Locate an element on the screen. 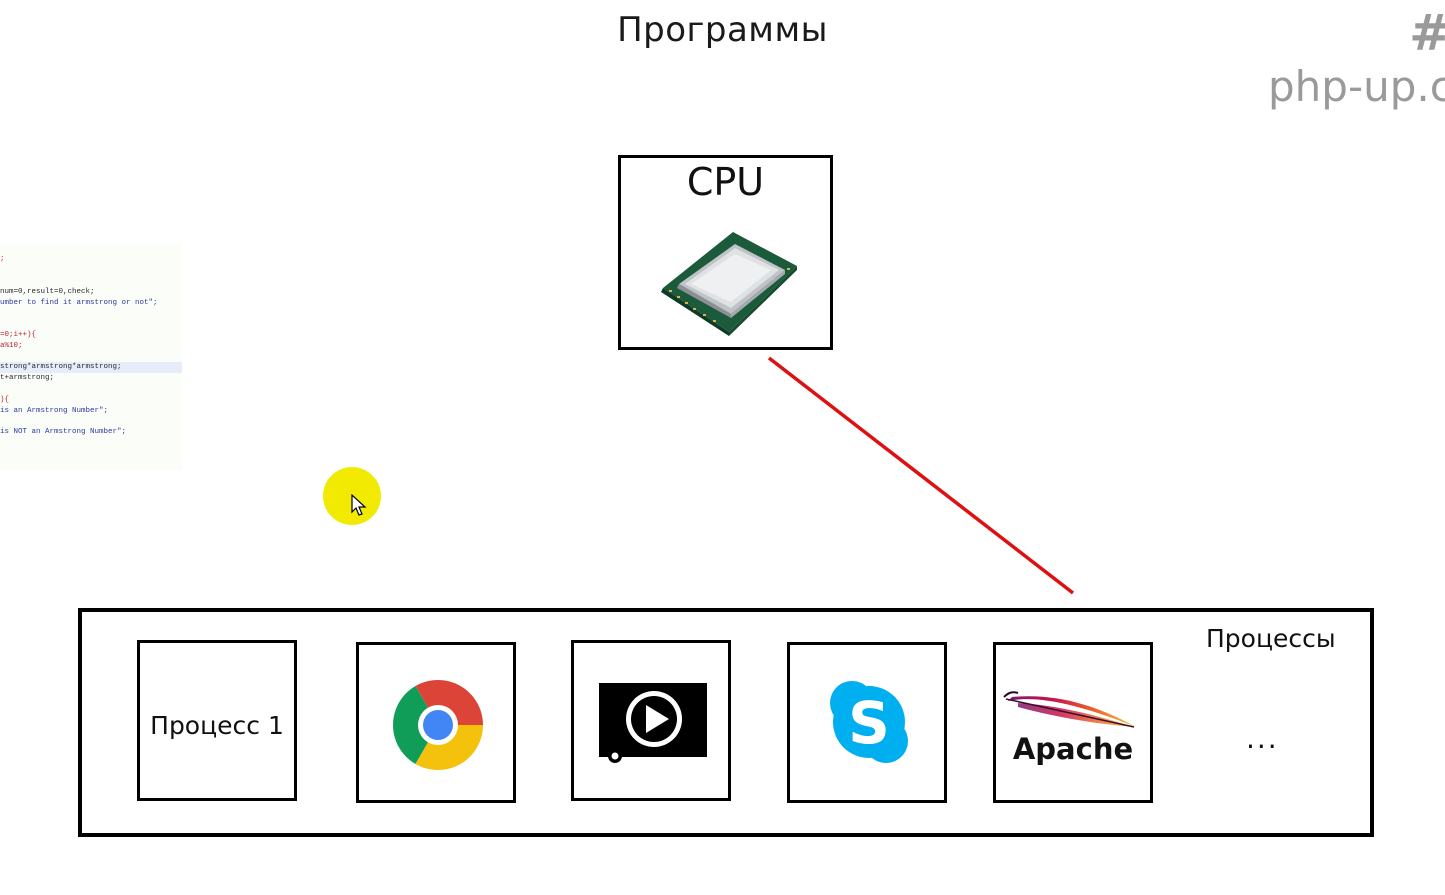 Image resolution: width=1445 pixels, height=895 pixels. process-1-tile: Процесс 1 is located at coordinates (217, 720).